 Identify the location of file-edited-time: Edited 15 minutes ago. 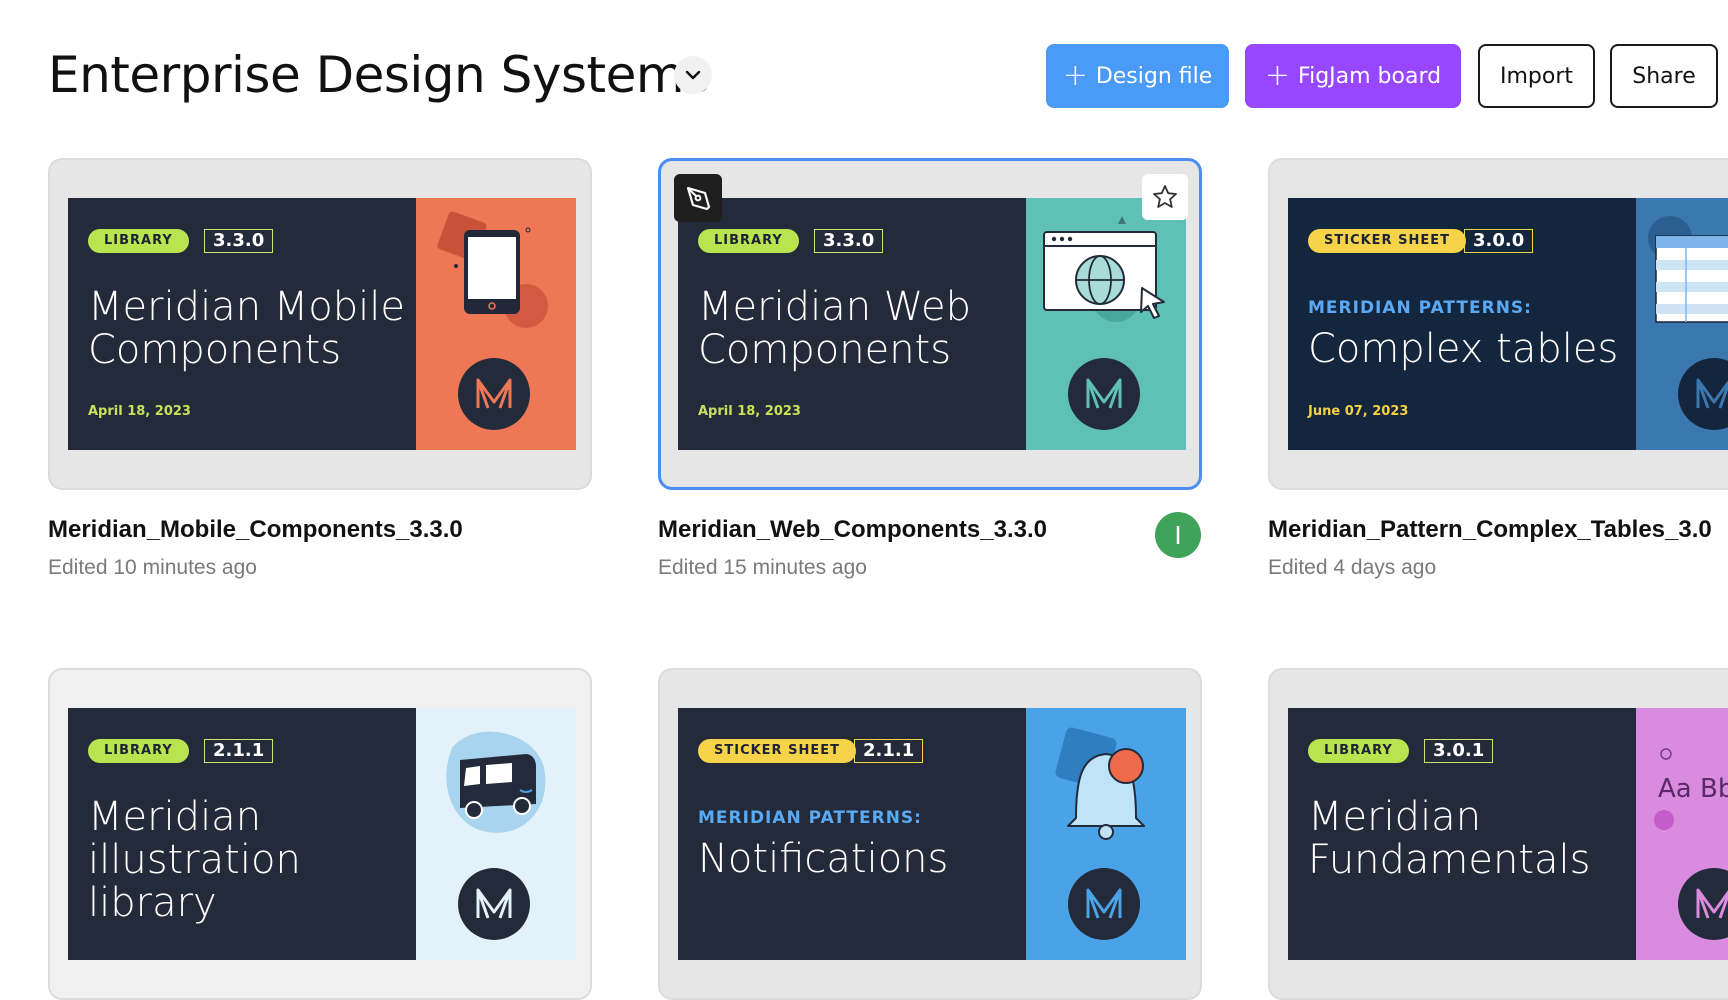
(762, 567).